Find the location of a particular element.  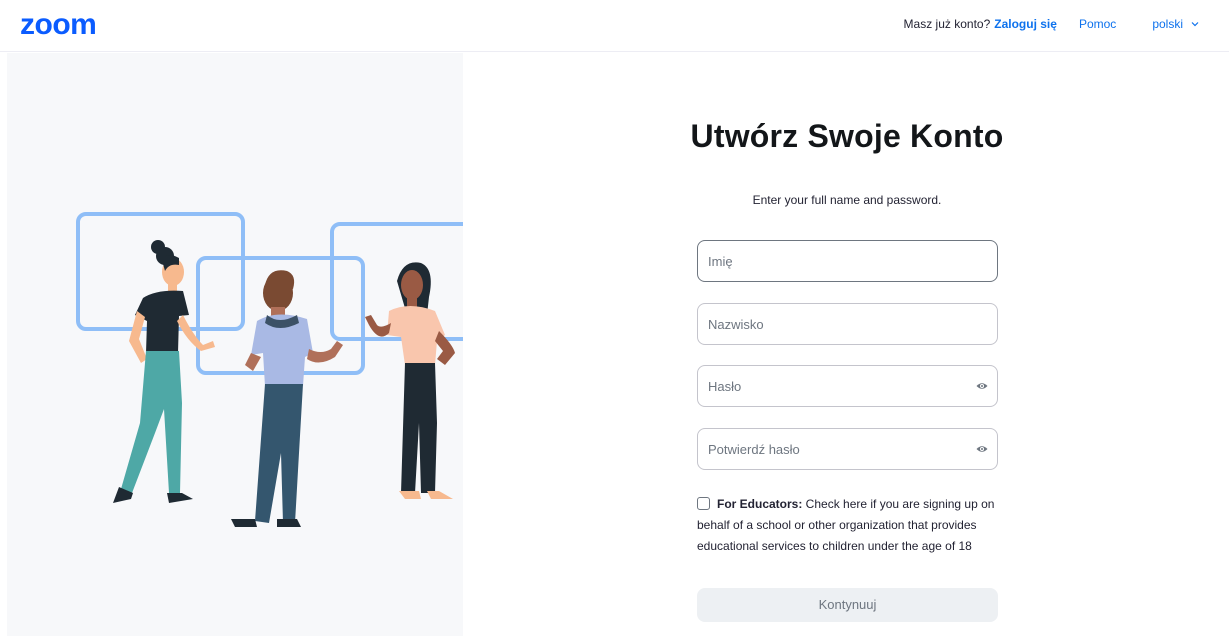

zoom-logo: zoom is located at coordinates (68, 24).